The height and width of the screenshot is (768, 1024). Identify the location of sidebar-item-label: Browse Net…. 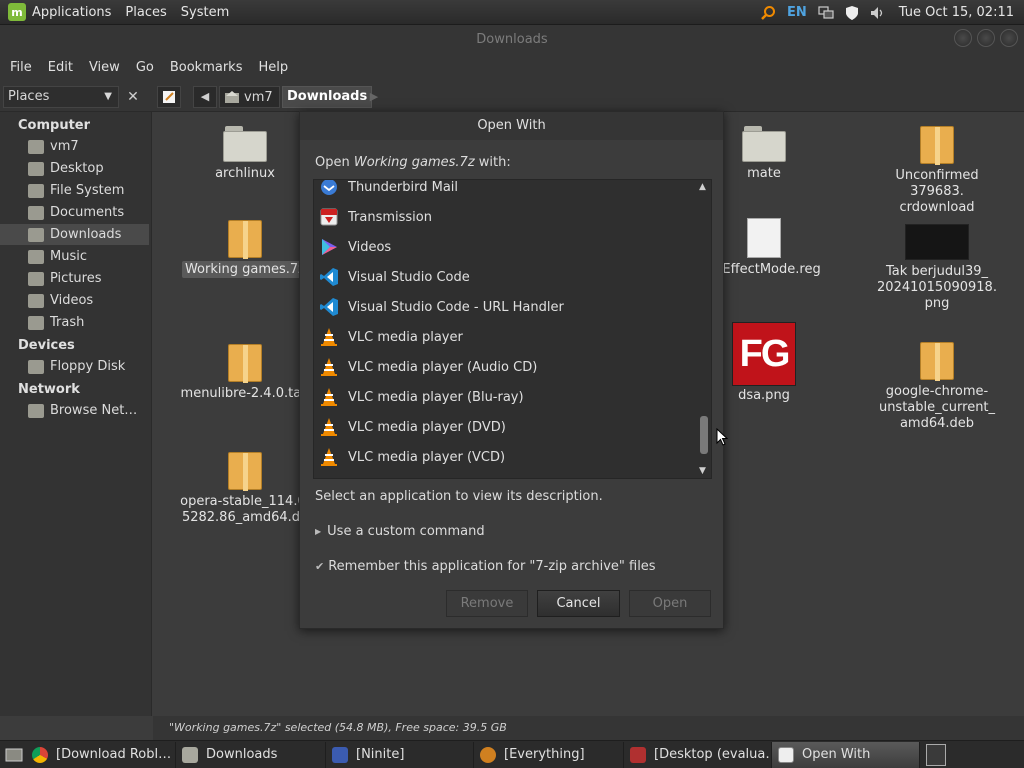
(94, 410).